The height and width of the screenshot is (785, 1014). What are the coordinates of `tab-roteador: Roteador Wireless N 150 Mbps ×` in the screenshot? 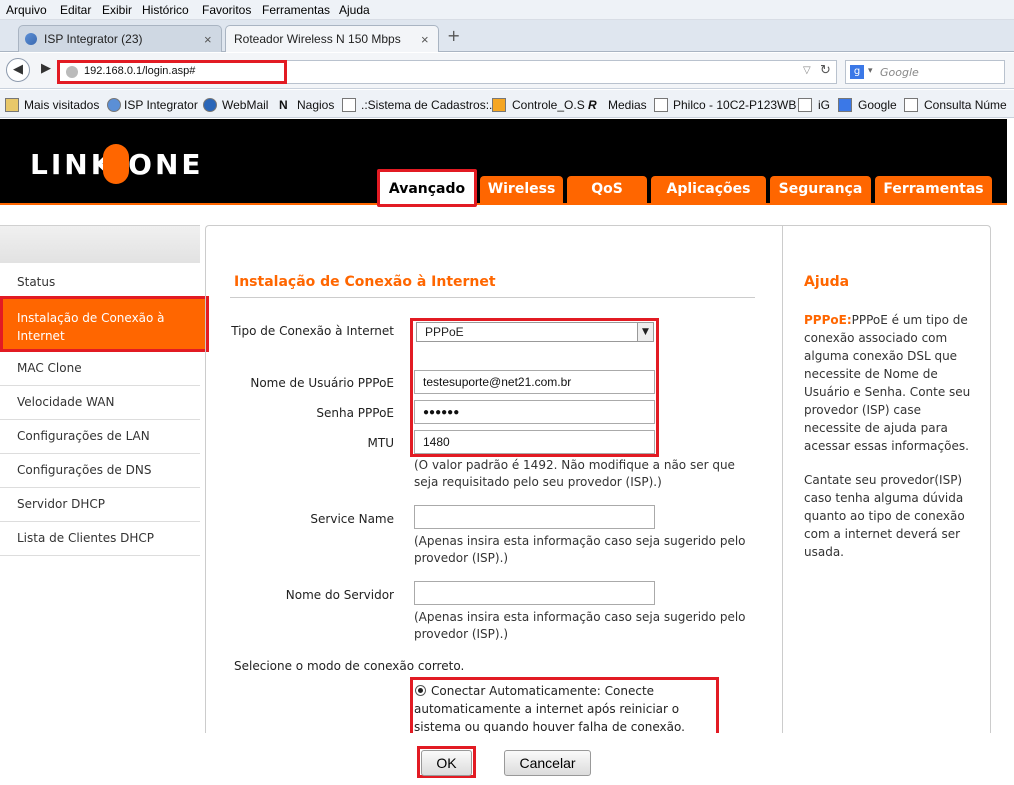 It's located at (332, 38).